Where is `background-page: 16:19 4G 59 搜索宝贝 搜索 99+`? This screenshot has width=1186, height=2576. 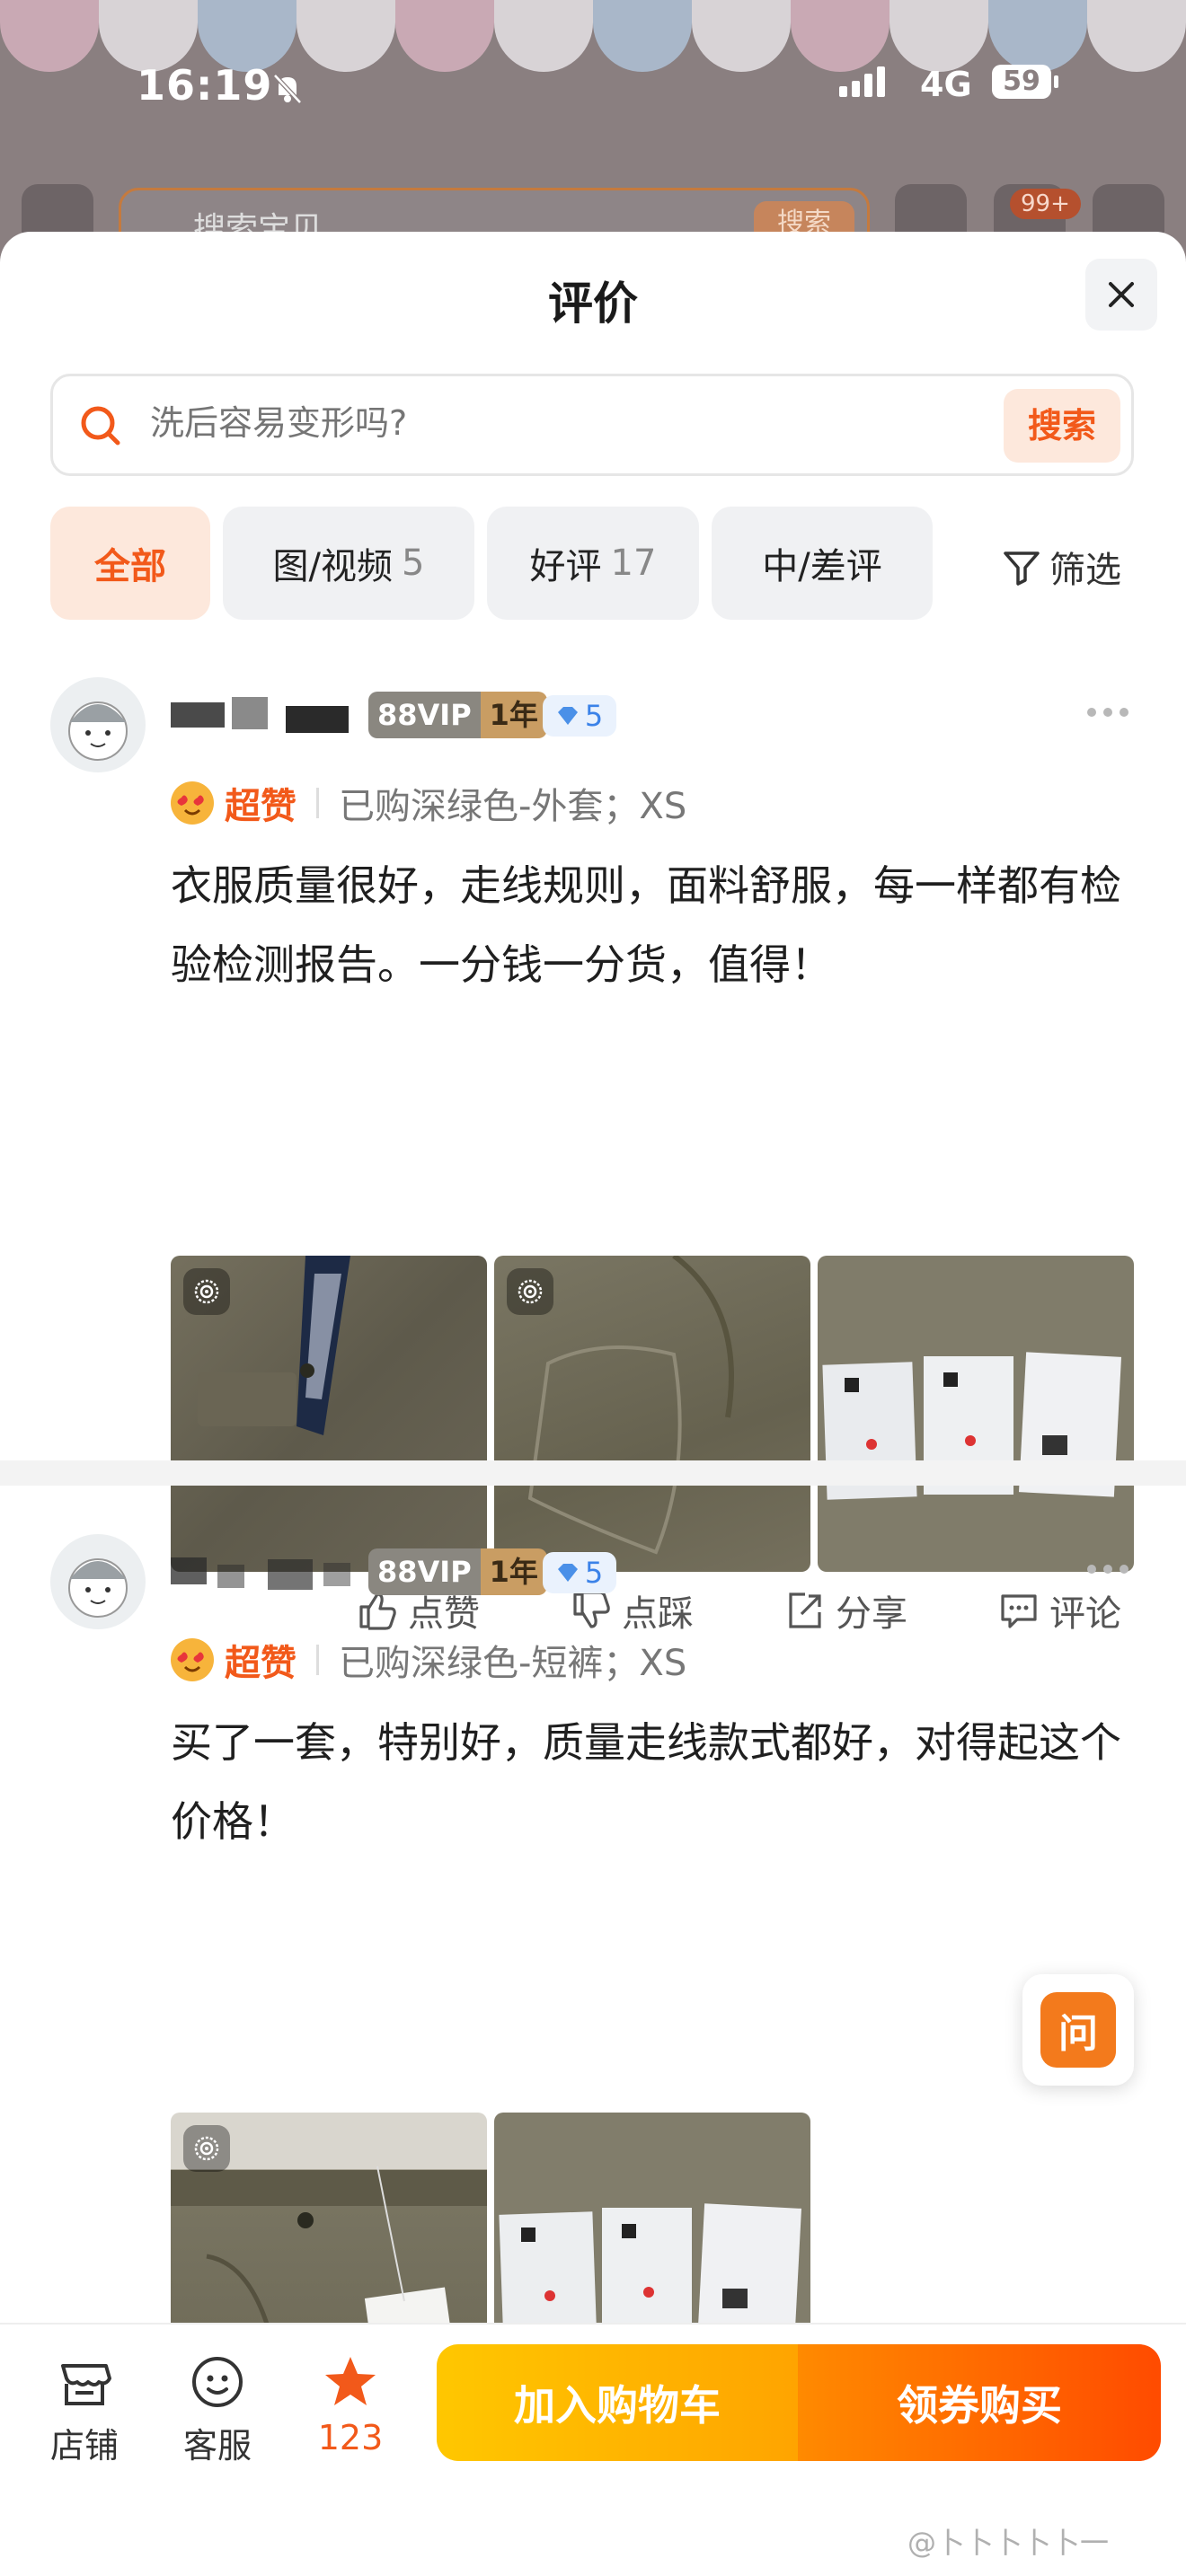
background-page: 16:19 4G 59 搜索宝贝 搜索 99+ is located at coordinates (593, 134).